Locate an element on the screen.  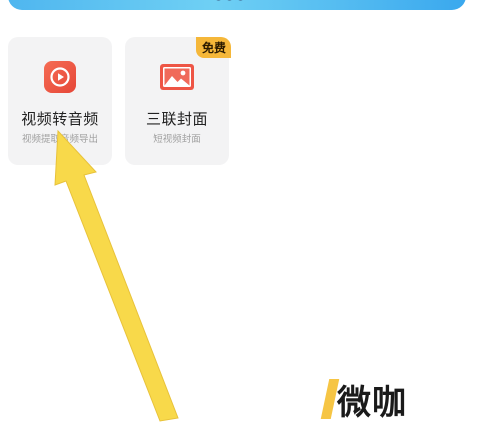
free-badge: 免费 is located at coordinates (213, 47).